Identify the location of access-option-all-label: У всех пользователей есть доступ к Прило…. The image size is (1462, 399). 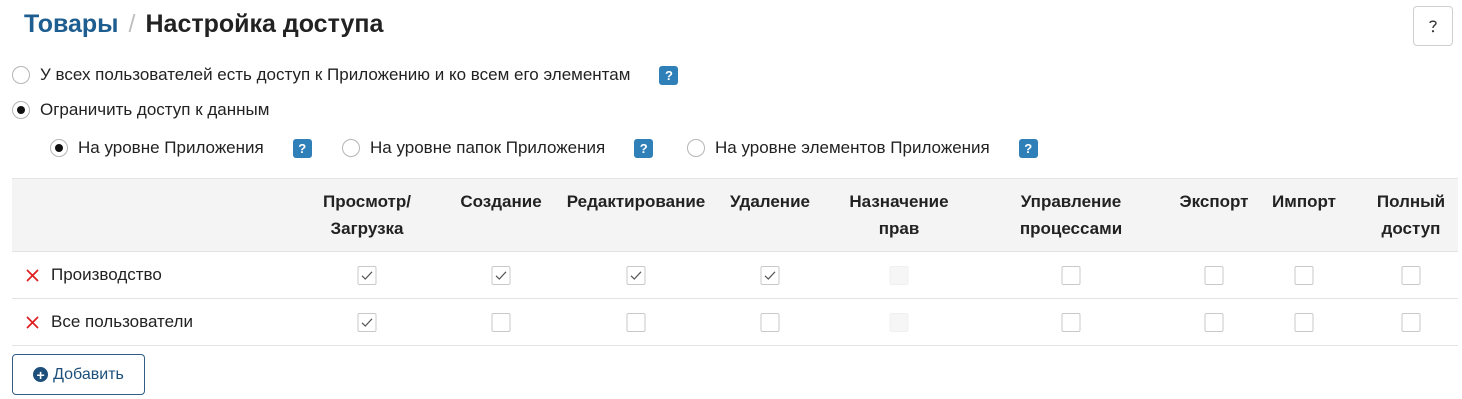
(335, 74).